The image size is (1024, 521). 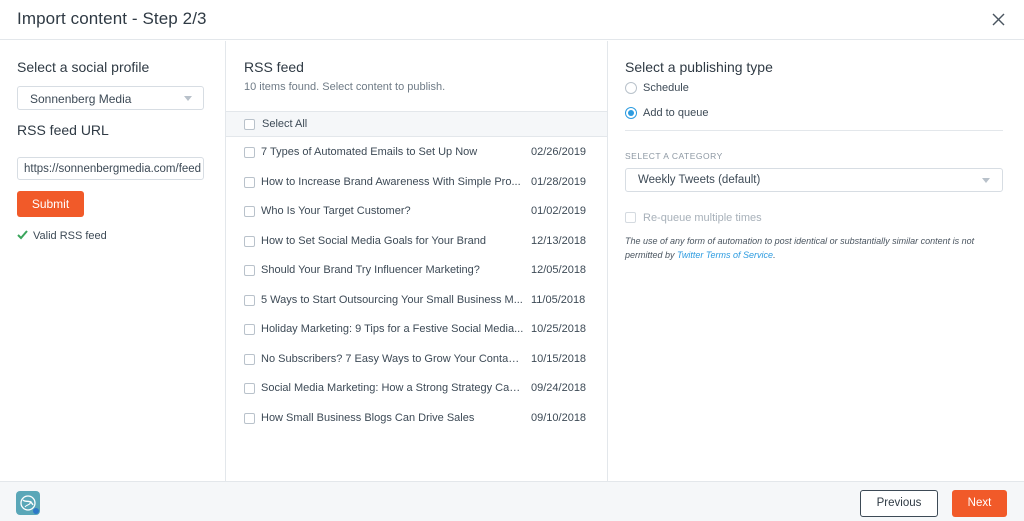 I want to click on feed-item-title: Who Is Your Target Customer?, so click(x=336, y=211).